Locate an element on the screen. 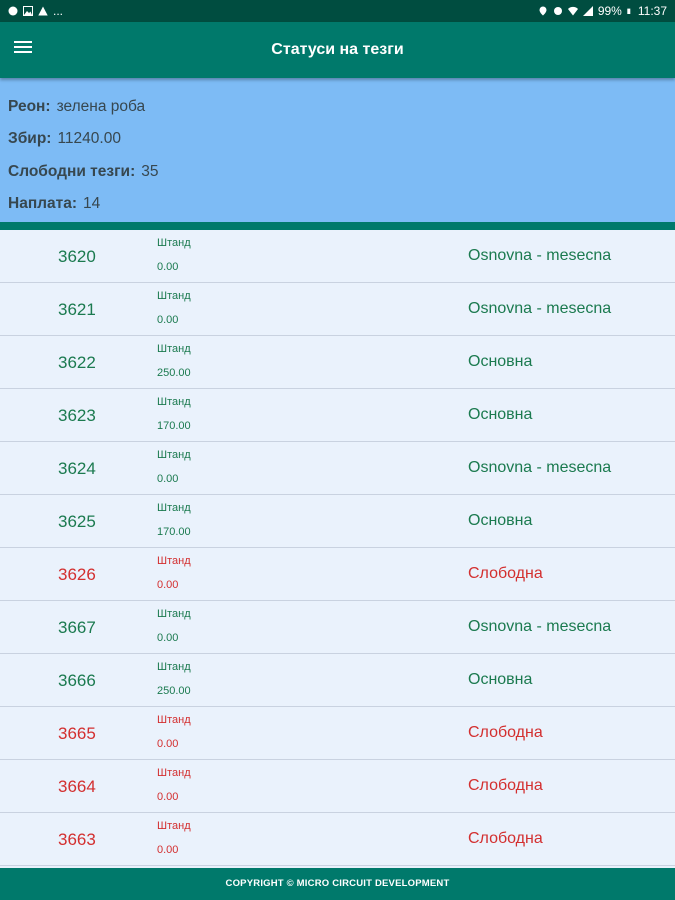  region-value: зелена роба is located at coordinates (101, 106).